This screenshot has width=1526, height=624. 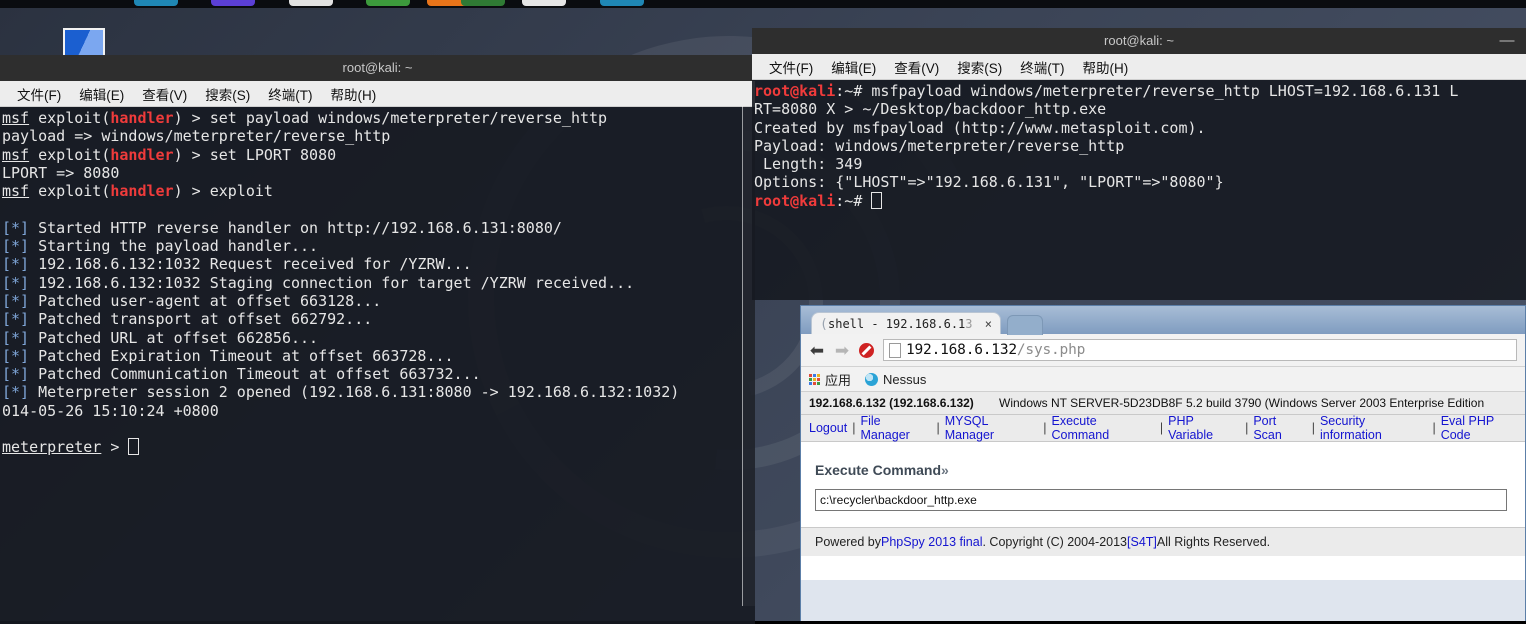 I want to click on stop-icon, so click(x=866, y=350).